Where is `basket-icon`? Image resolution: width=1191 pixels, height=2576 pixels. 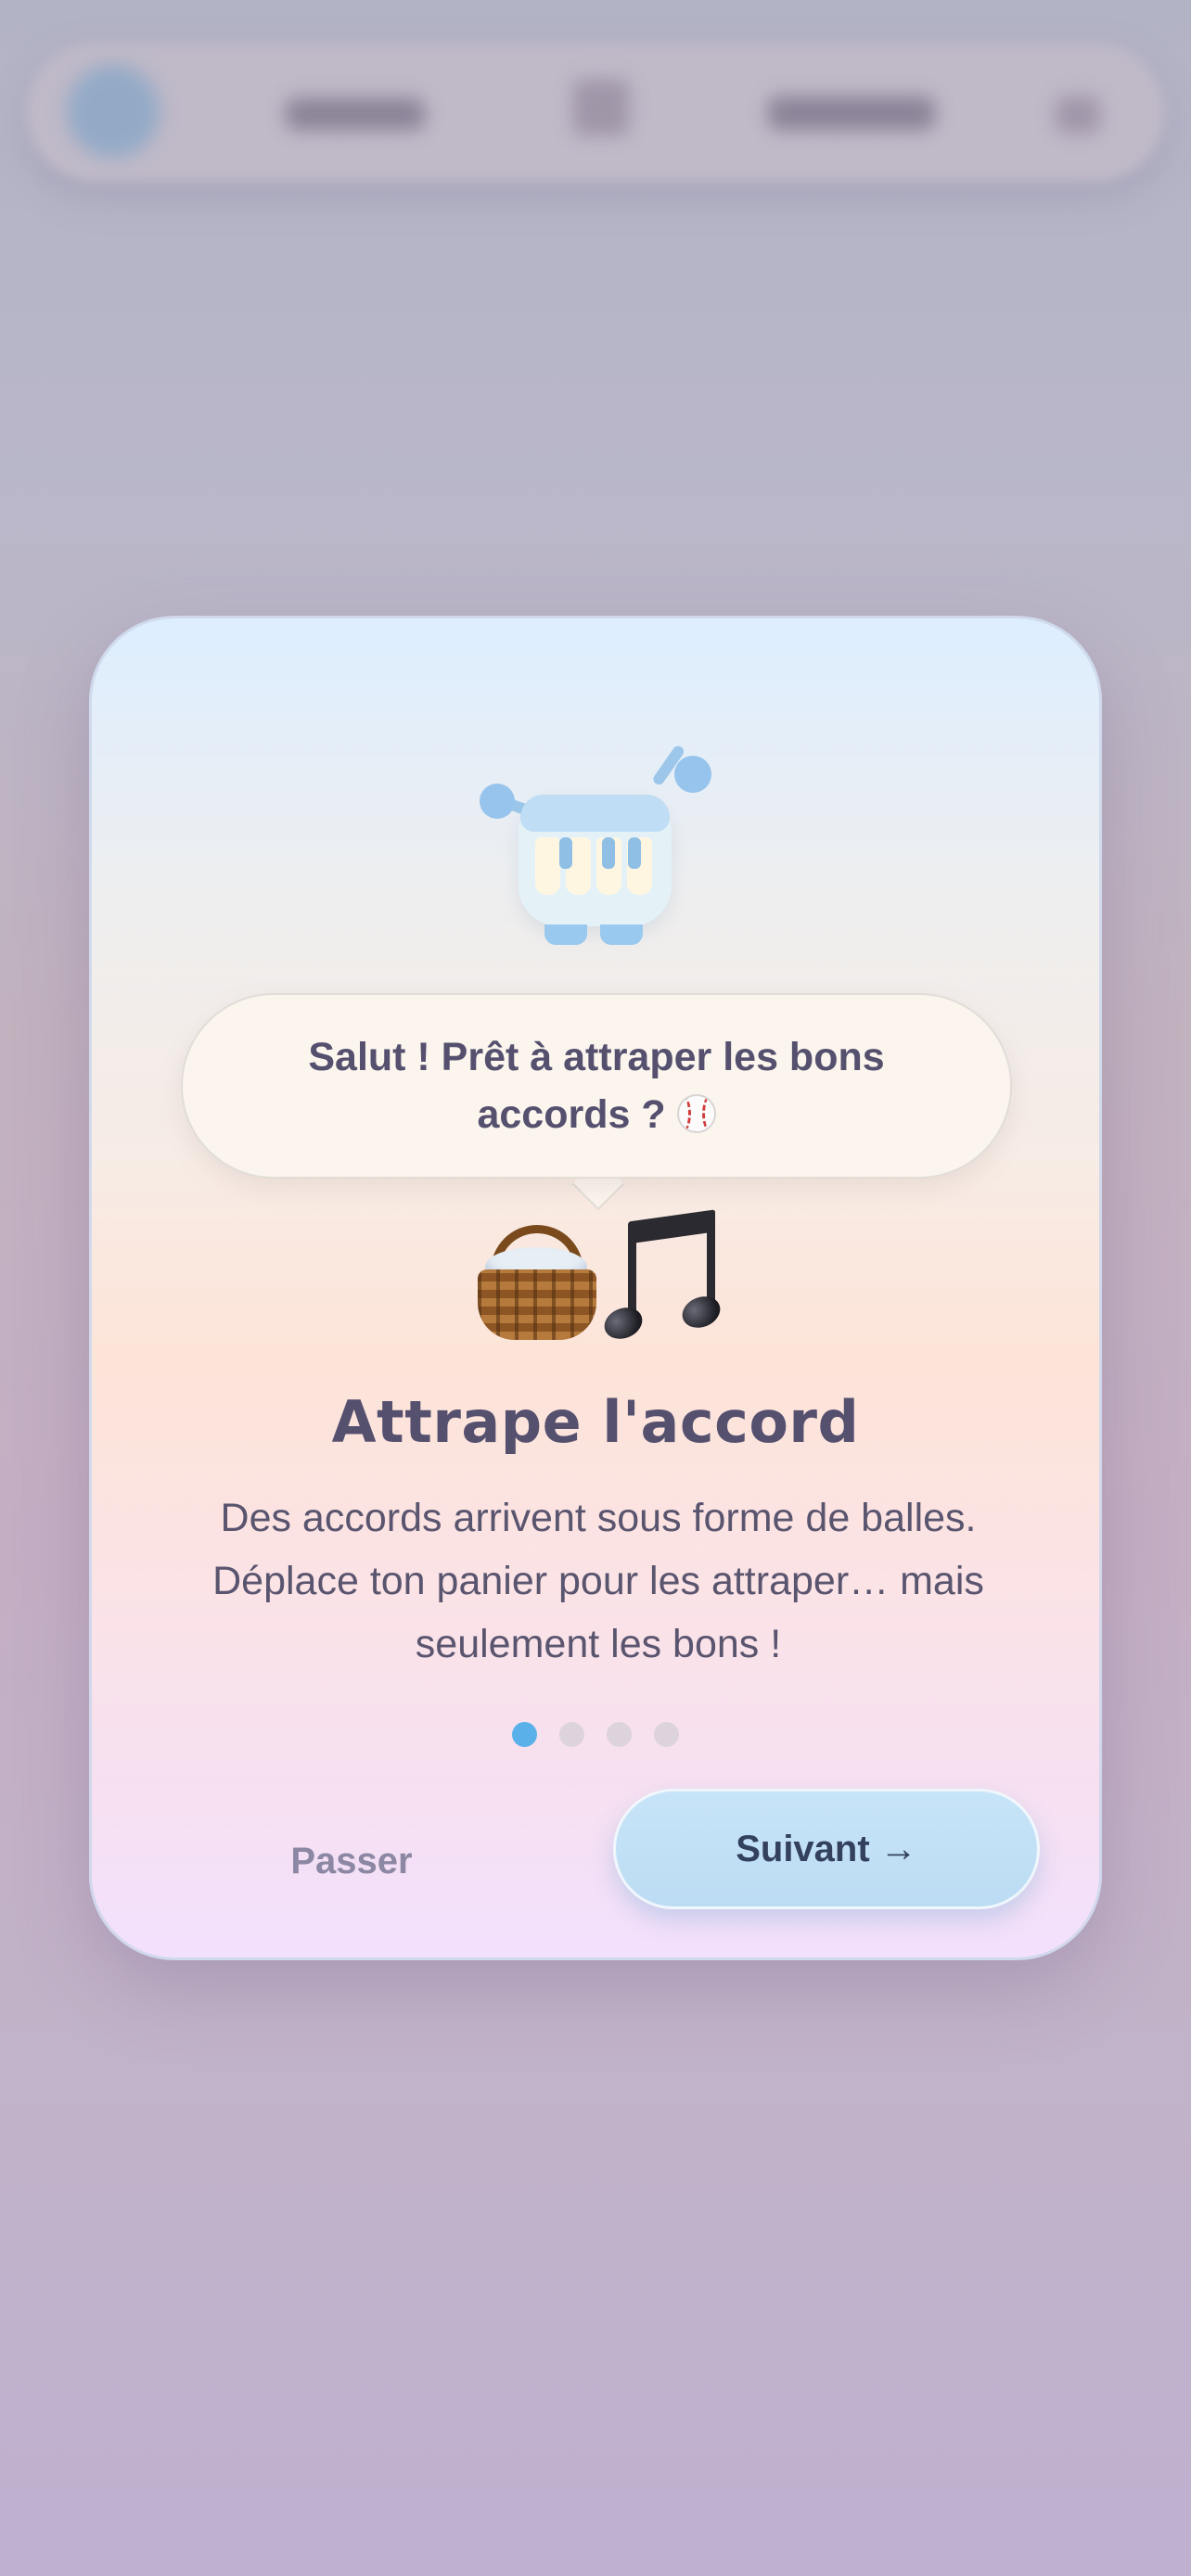
basket-icon is located at coordinates (536, 1281).